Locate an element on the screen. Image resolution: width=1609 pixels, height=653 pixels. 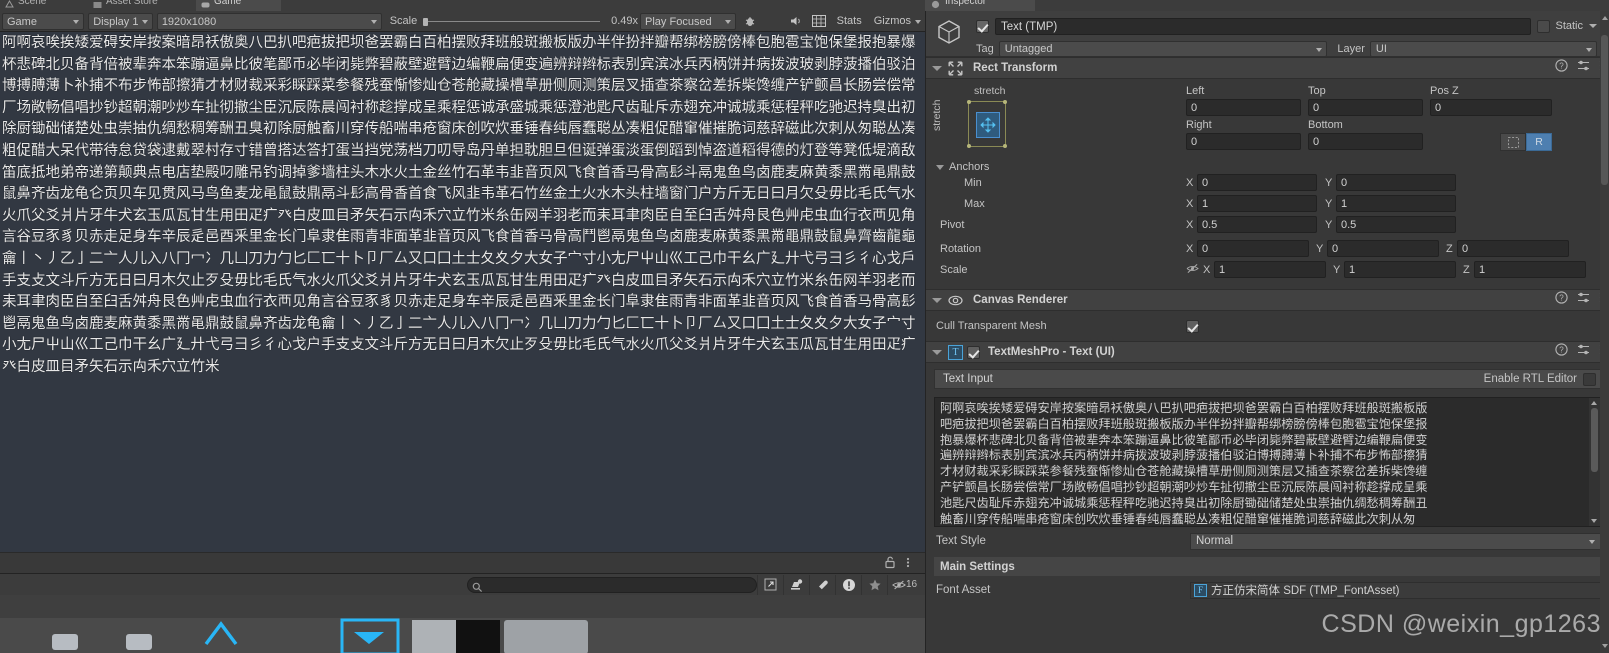
gizmos-button: Gizmos is located at coordinates (896, 21).